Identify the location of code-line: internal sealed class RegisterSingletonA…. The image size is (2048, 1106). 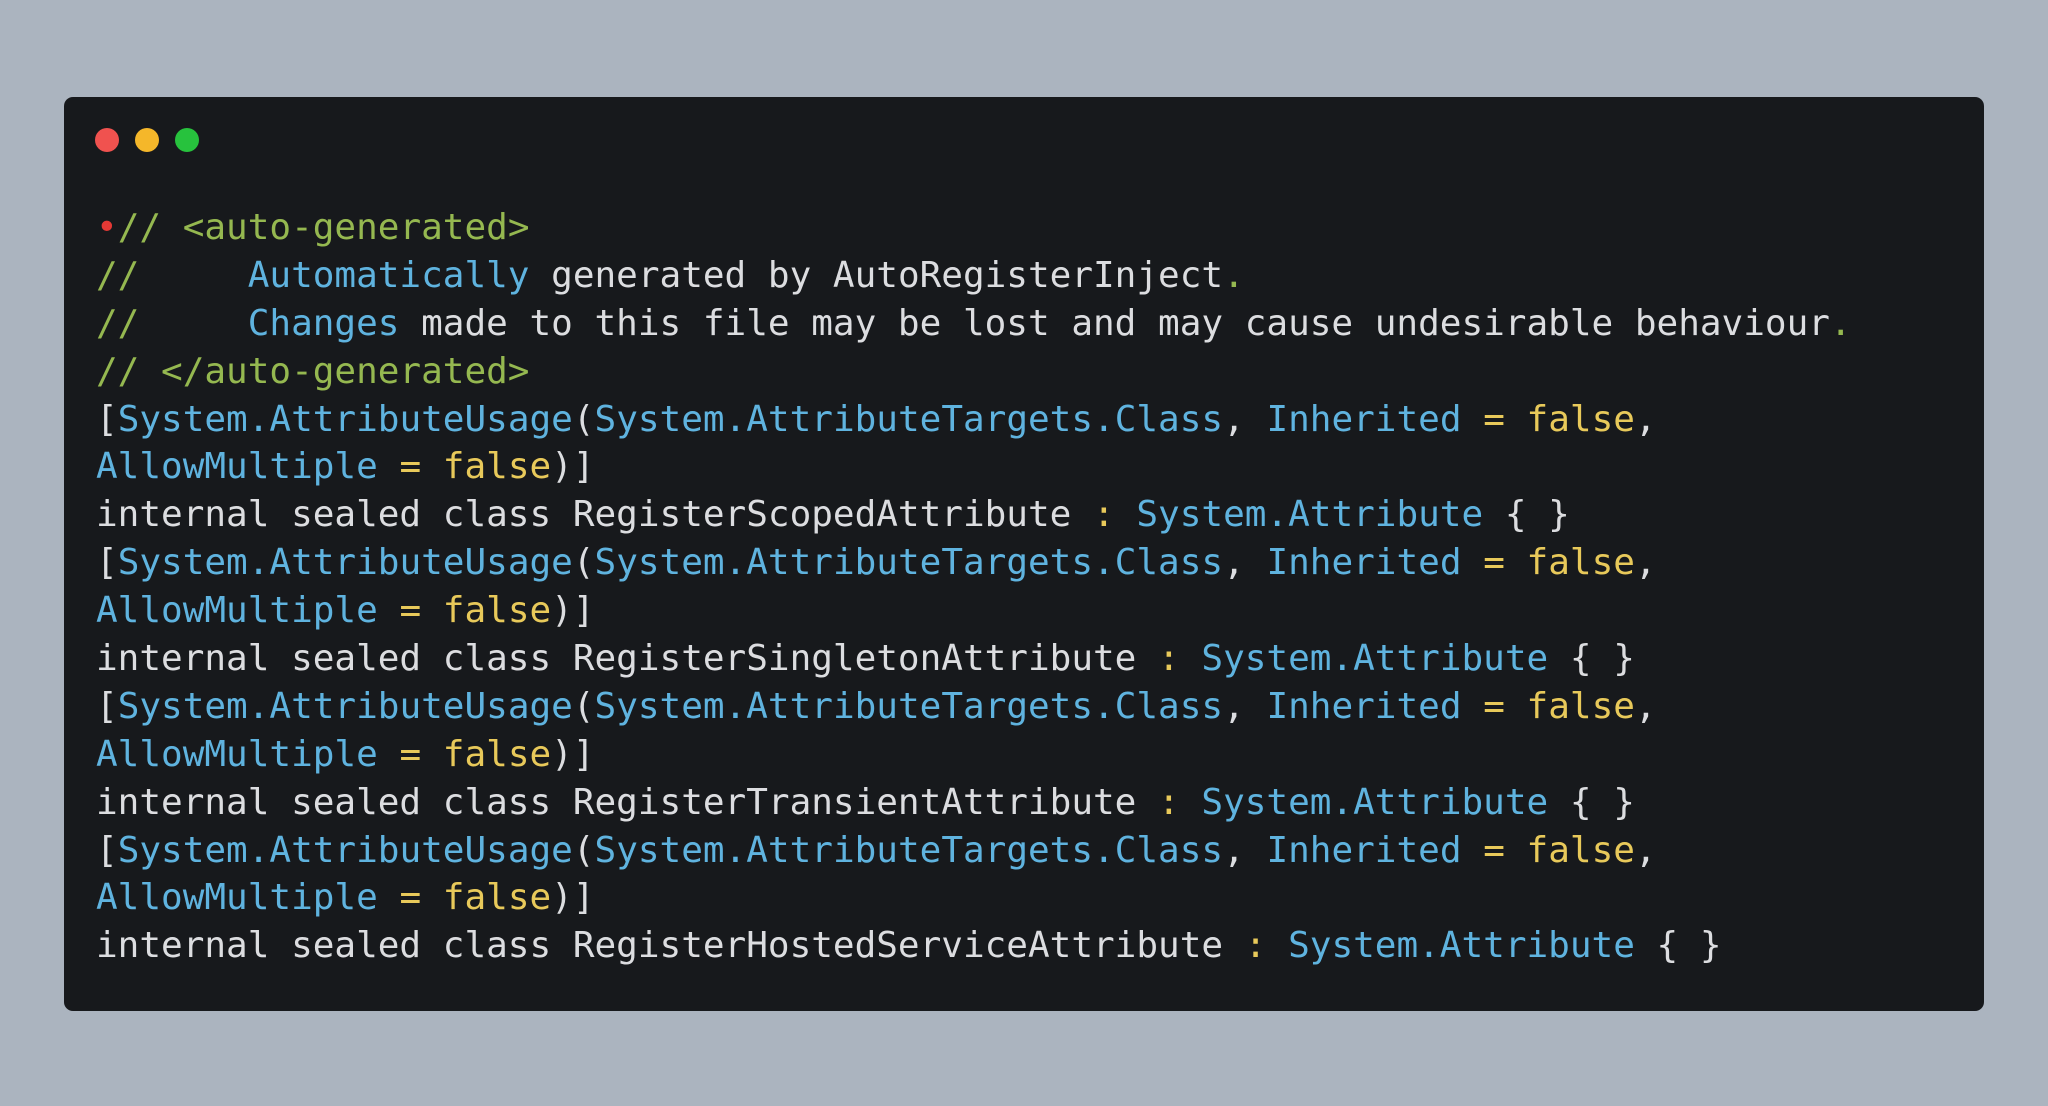
(974, 659).